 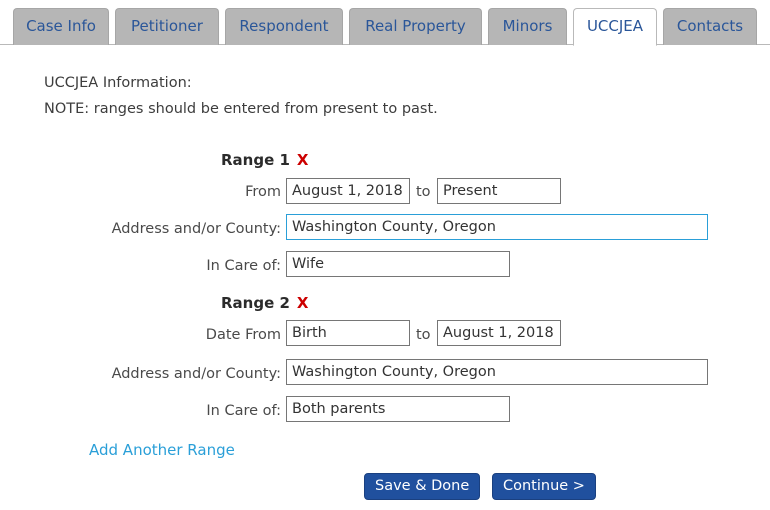 I want to click on tab-respondent: Respondent, so click(x=284, y=26).